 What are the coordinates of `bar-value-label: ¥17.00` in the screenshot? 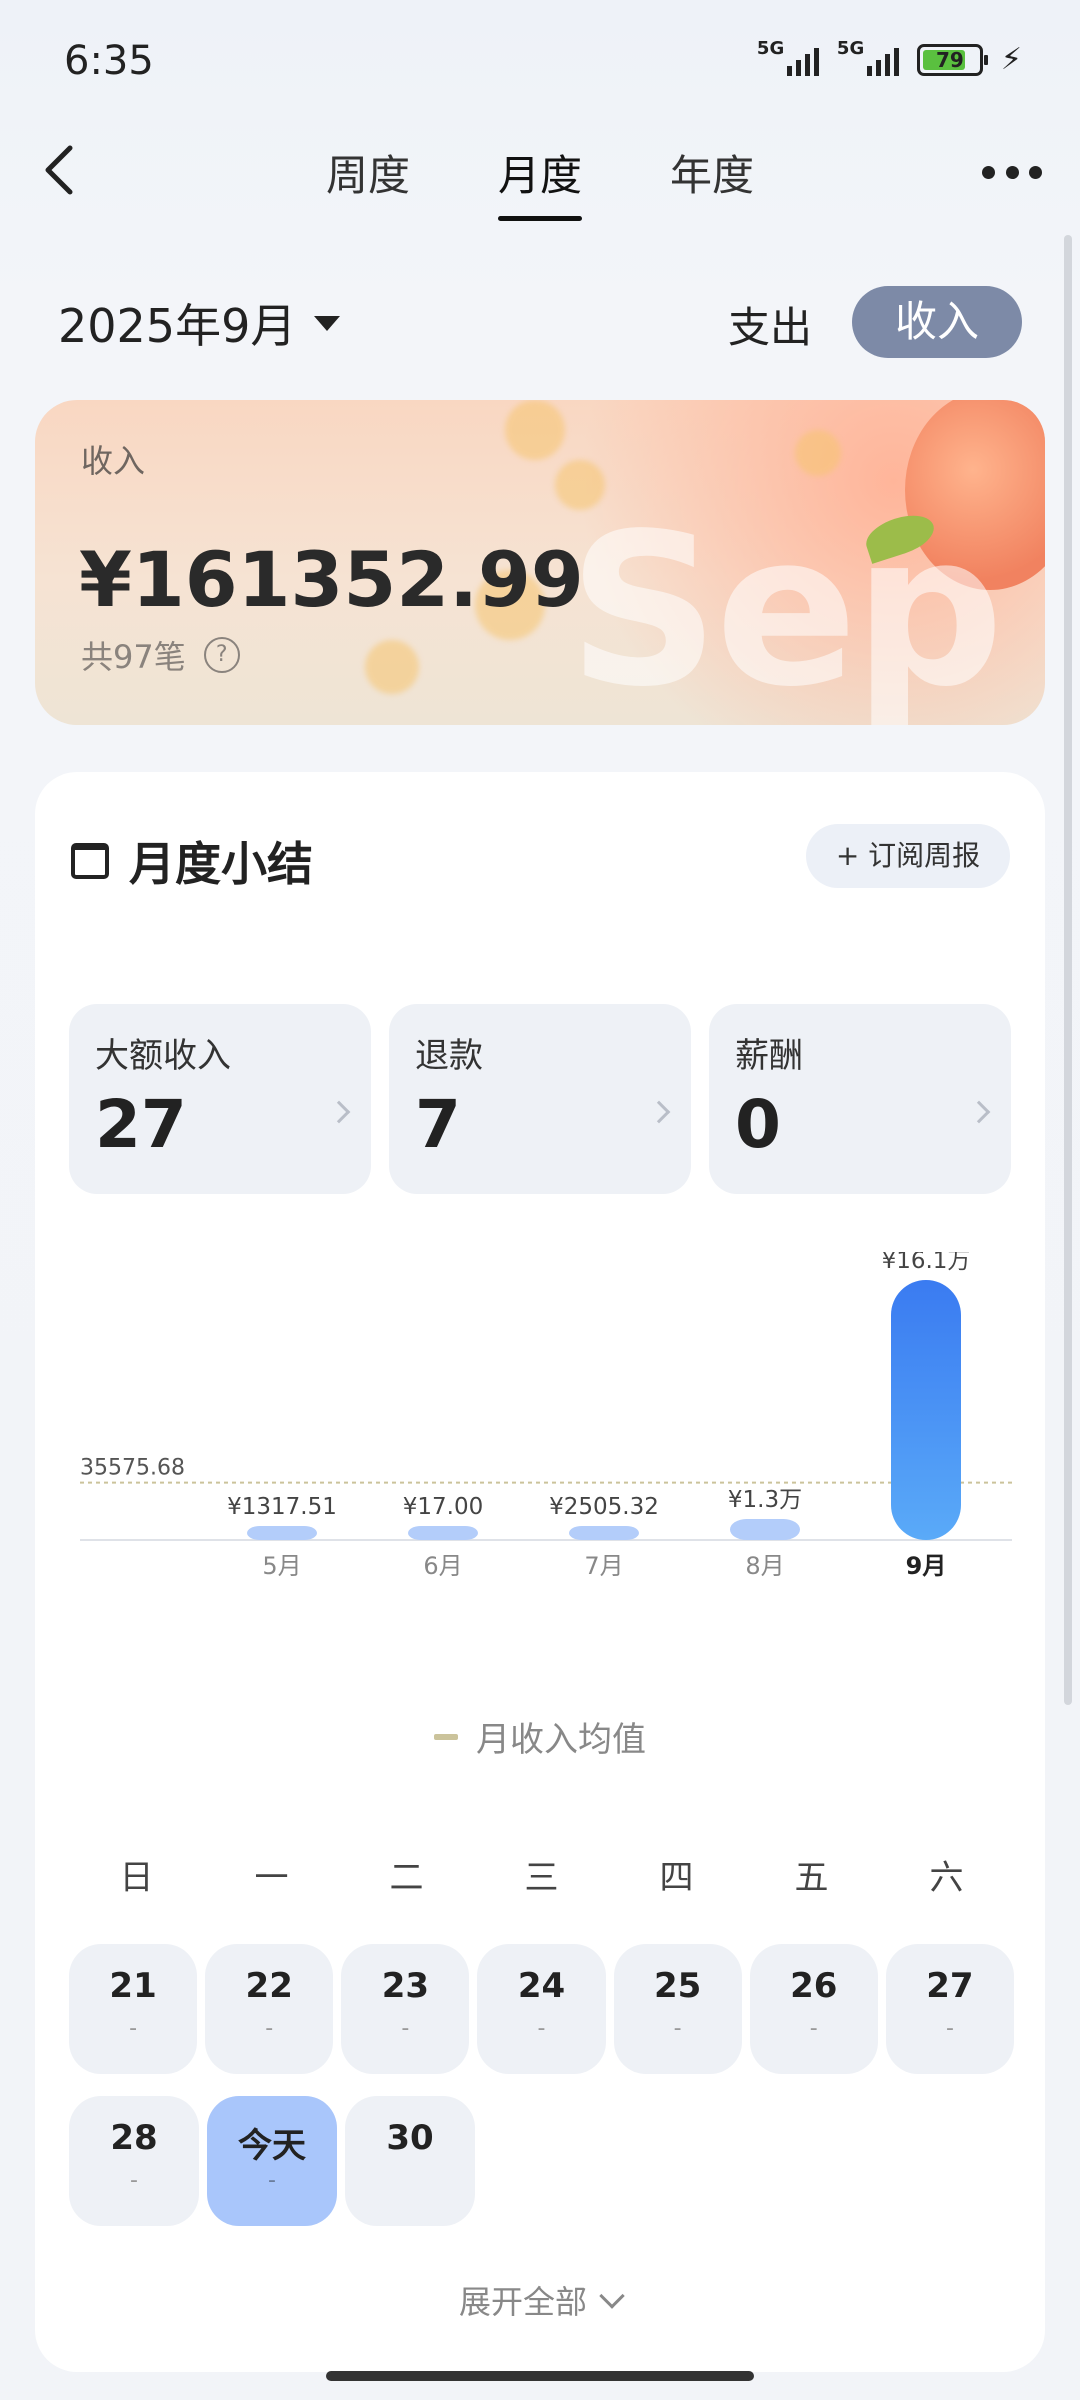 It's located at (443, 1507).